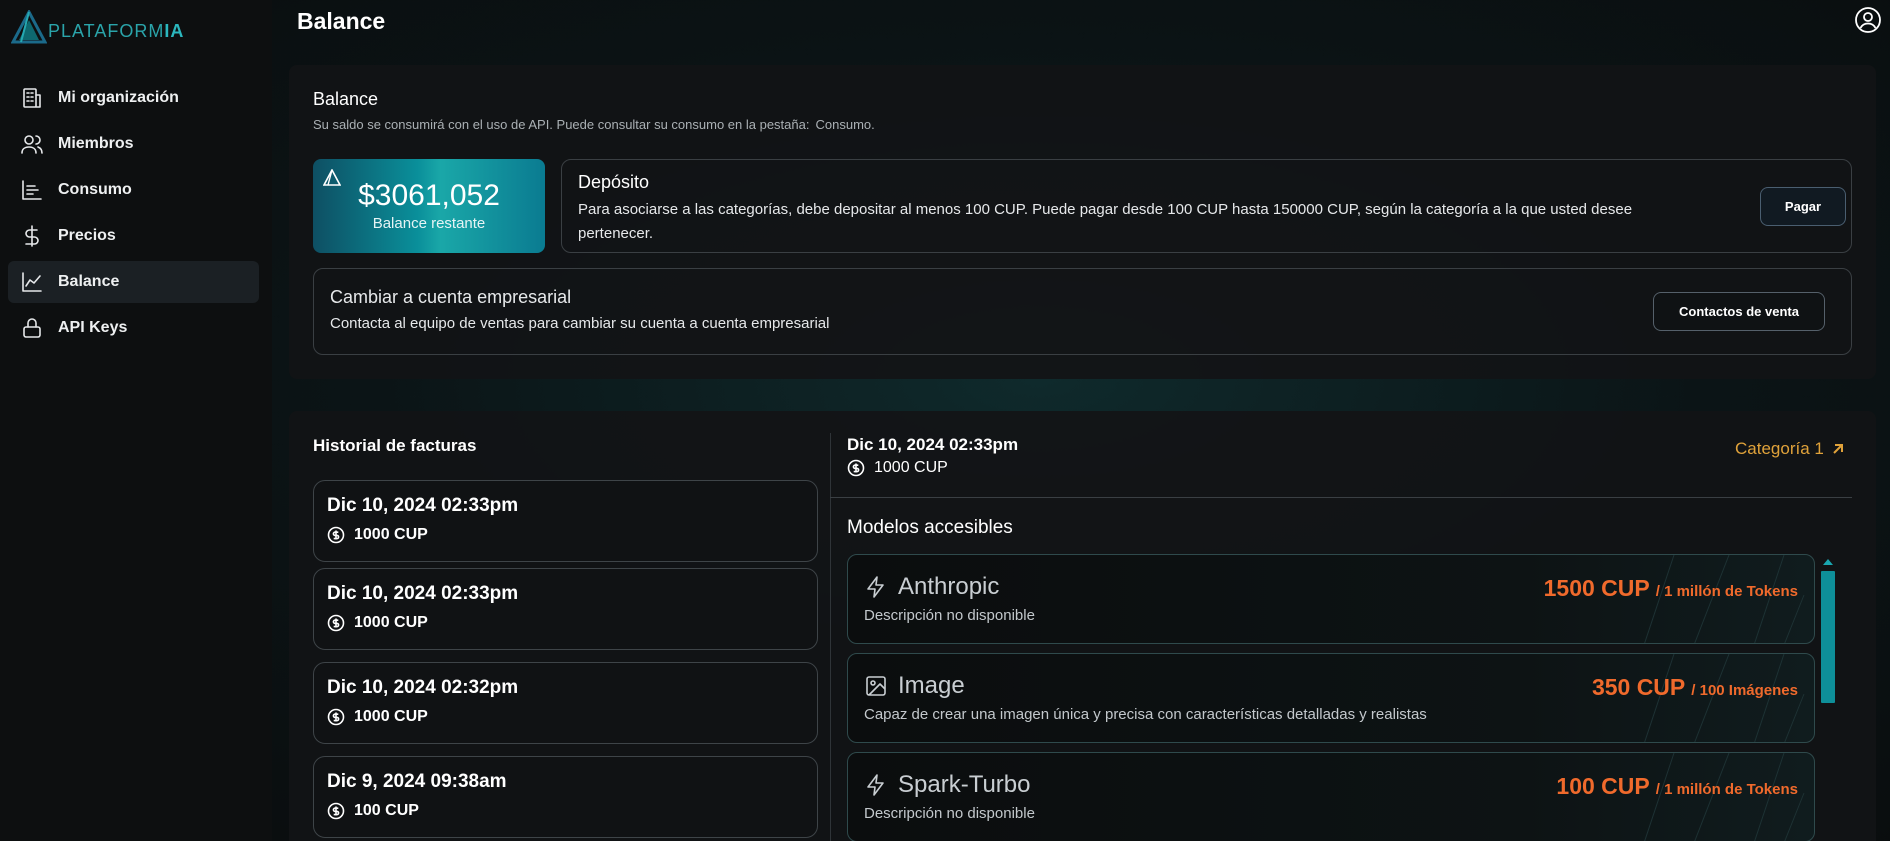 Image resolution: width=1890 pixels, height=841 pixels. I want to click on invoice-item: Dic 9, 2024 09:38am 100 CUP, so click(565, 797).